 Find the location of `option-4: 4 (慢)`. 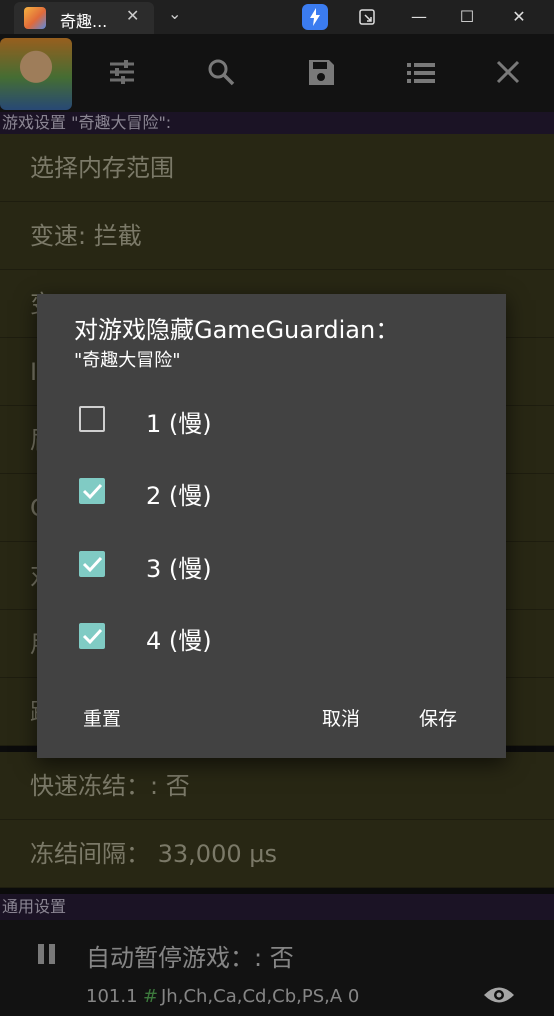

option-4: 4 (慢) is located at coordinates (271, 639).